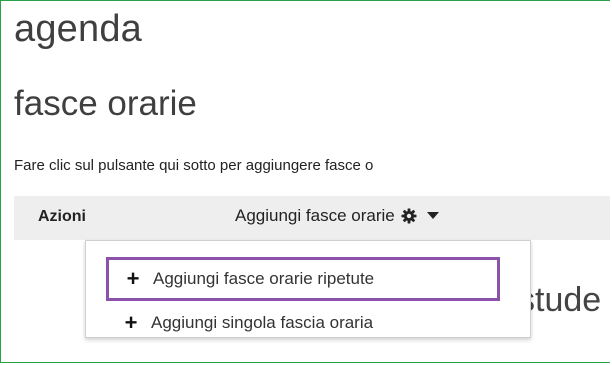 Image resolution: width=612 pixels, height=365 pixels. What do you see at coordinates (264, 278) in the screenshot?
I see `menu-item-label: Aggiungi fasce orarie ripetute` at bounding box center [264, 278].